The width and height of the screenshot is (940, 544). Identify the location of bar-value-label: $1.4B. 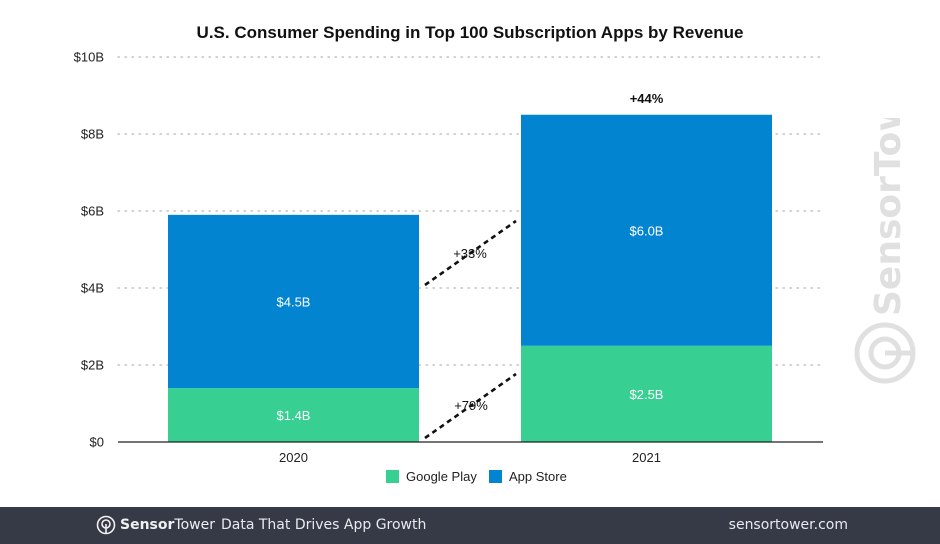
(294, 415).